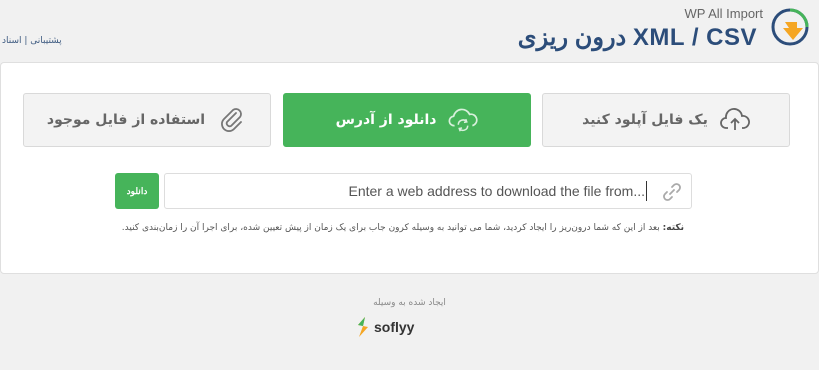 The height and width of the screenshot is (370, 819). Describe the element at coordinates (723, 13) in the screenshot. I see `product-name: WP All Import` at that location.